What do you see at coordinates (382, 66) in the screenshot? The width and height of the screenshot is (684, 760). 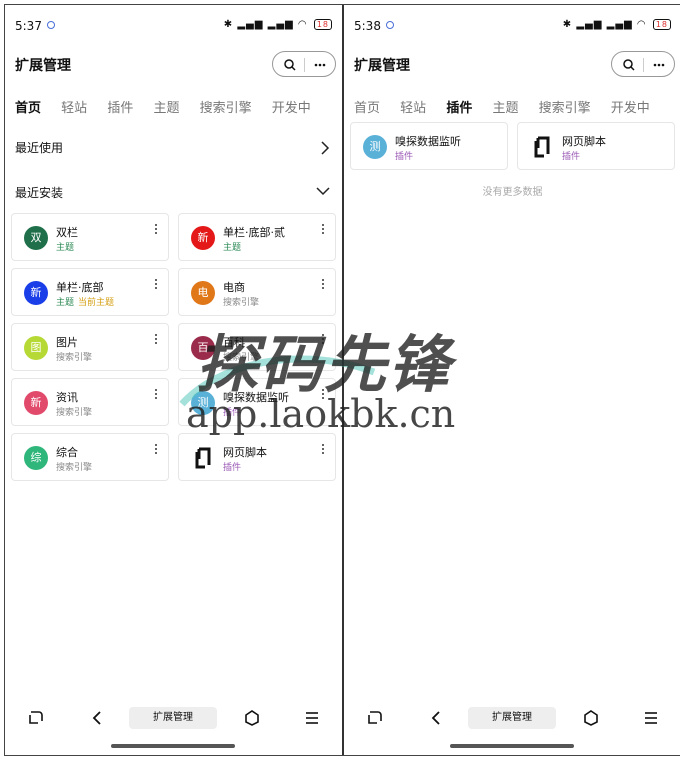 I see `page-title: 扩展管理` at bounding box center [382, 66].